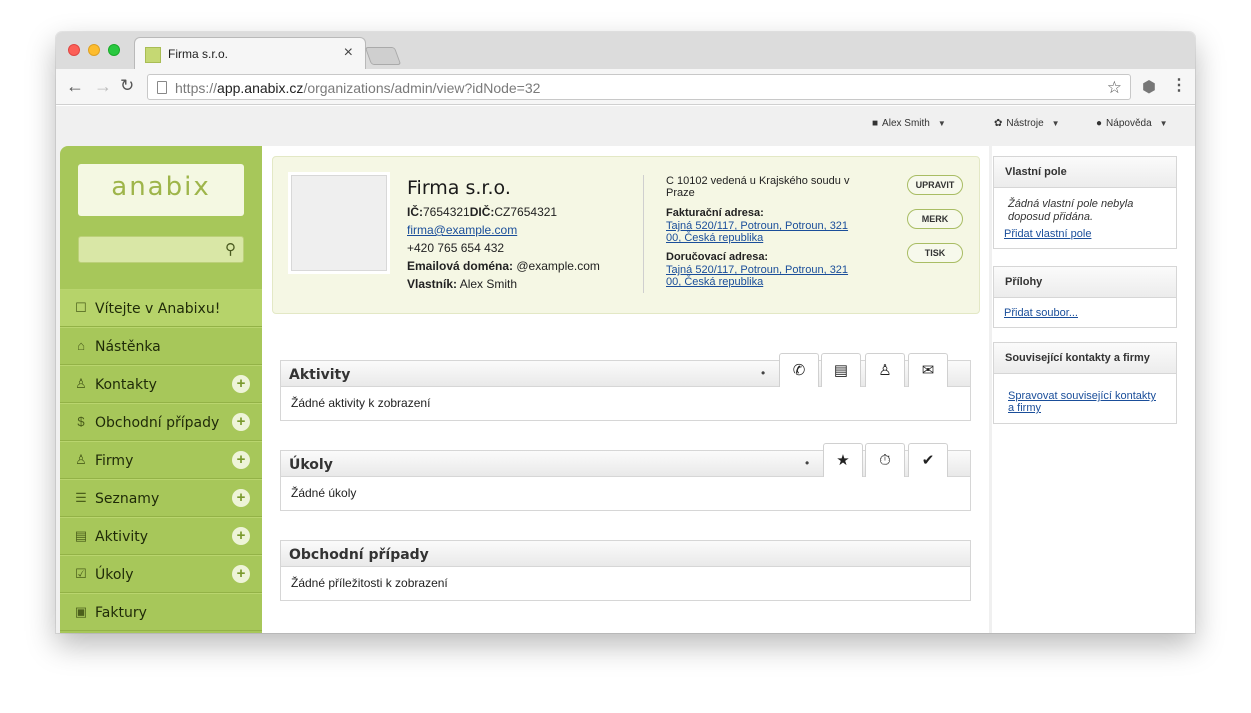  Describe the element at coordinates (81, 497) in the screenshot. I see `list-icon: ☰` at that location.